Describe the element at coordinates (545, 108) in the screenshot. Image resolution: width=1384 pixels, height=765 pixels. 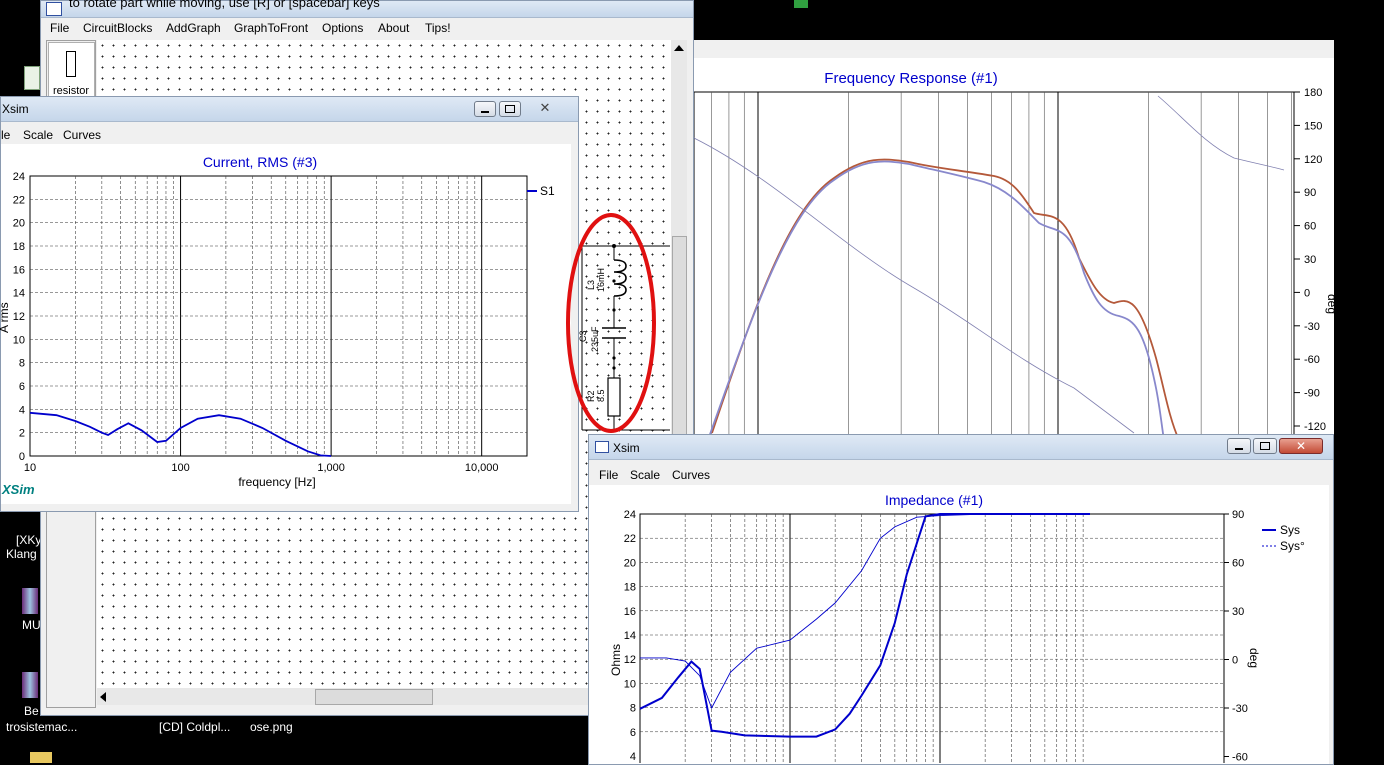
I see `current-close-button: ✕` at that location.